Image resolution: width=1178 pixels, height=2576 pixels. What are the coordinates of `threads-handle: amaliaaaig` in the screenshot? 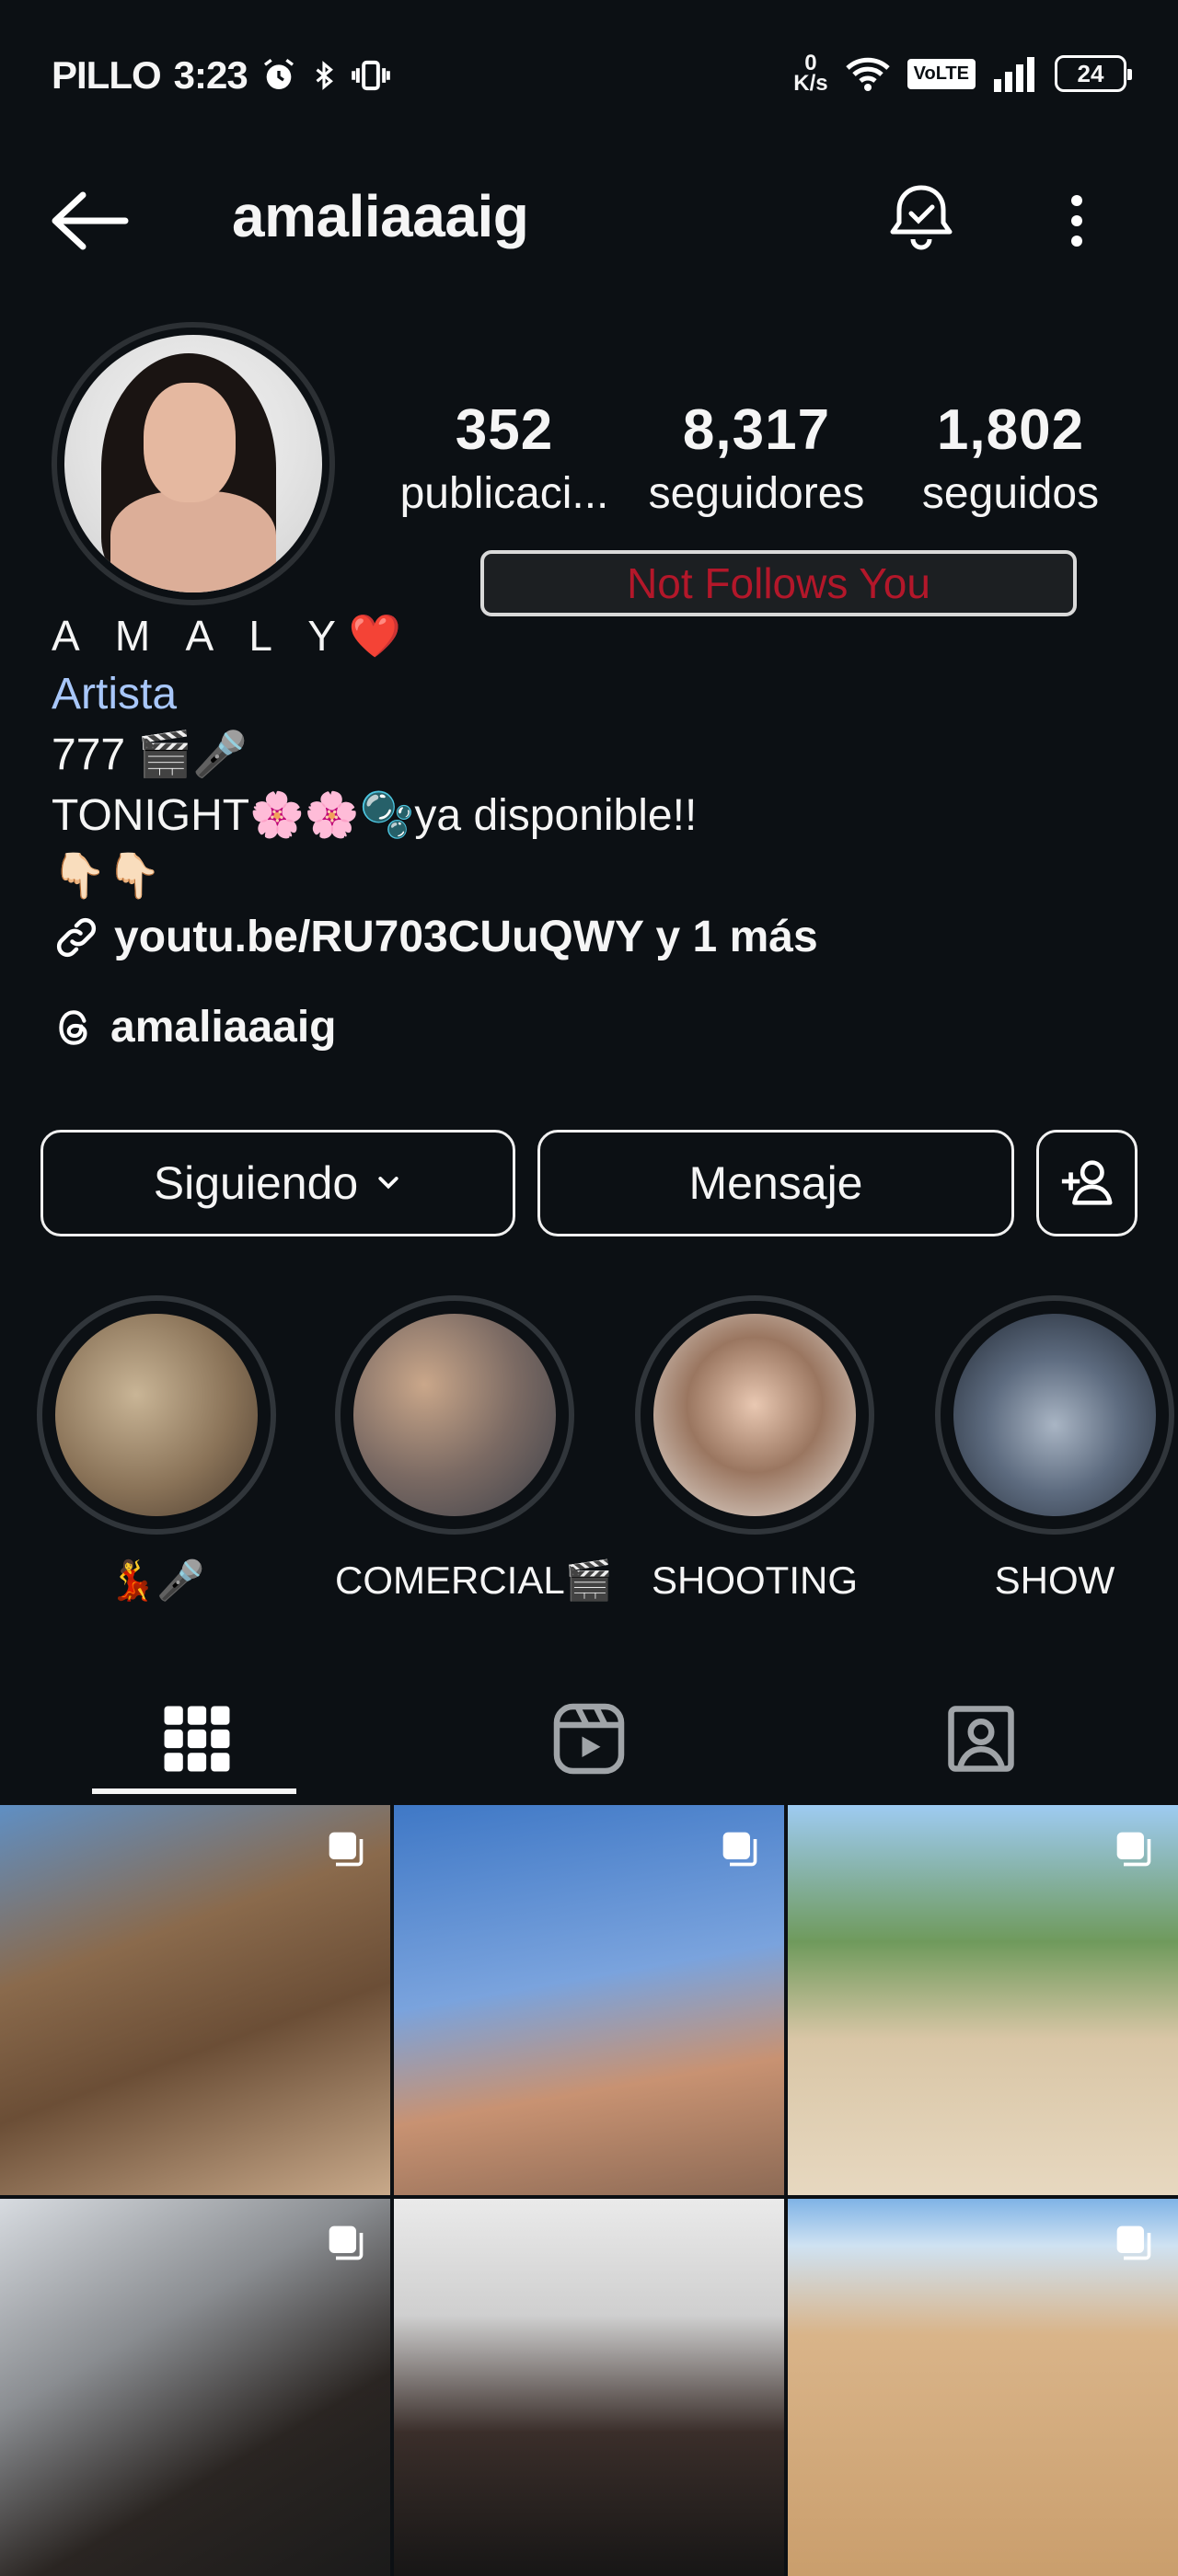 It's located at (223, 1027).